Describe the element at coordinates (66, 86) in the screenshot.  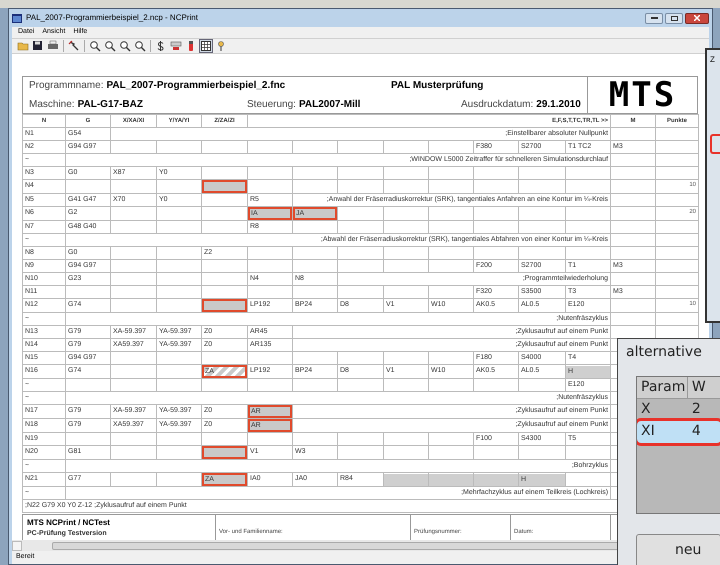
I see `field-label: Programmname:` at that location.